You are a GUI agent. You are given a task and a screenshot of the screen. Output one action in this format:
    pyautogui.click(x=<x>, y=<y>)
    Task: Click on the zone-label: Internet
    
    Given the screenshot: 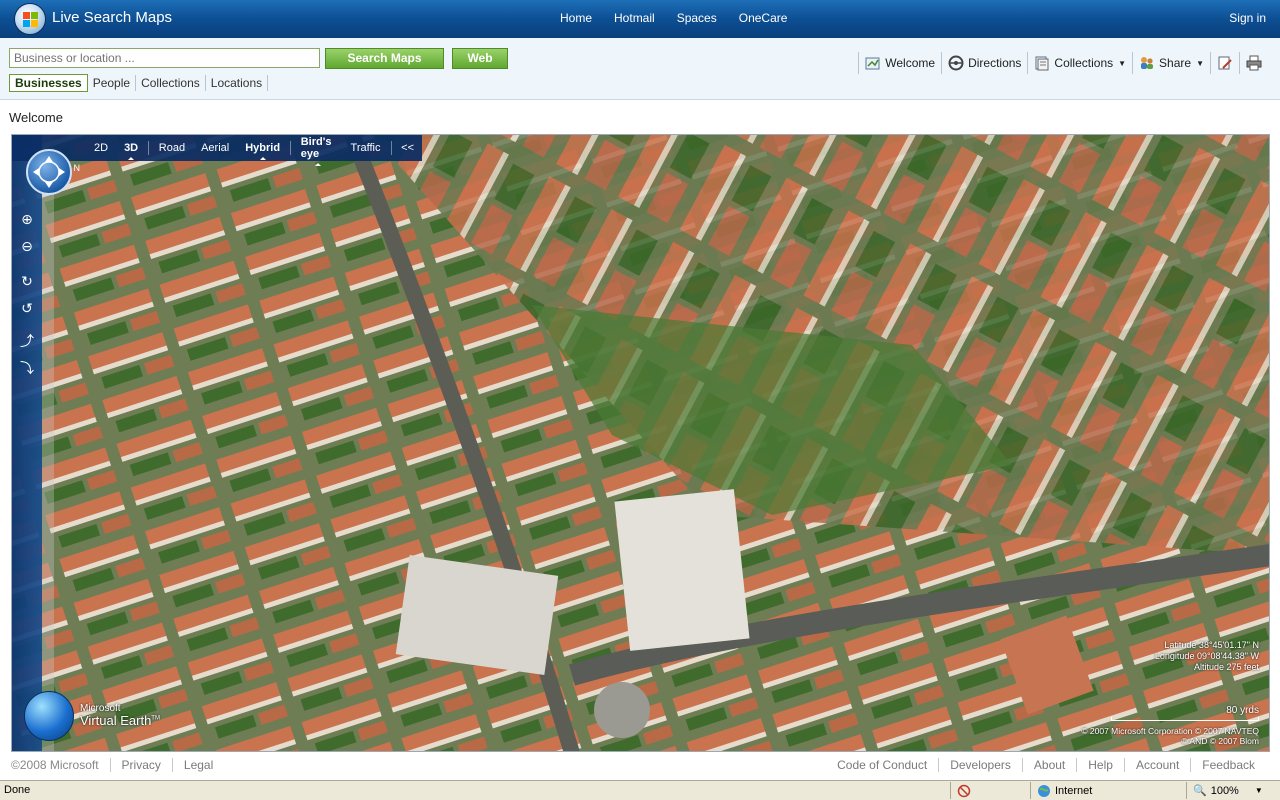 What is the action you would take?
    pyautogui.click(x=1074, y=790)
    